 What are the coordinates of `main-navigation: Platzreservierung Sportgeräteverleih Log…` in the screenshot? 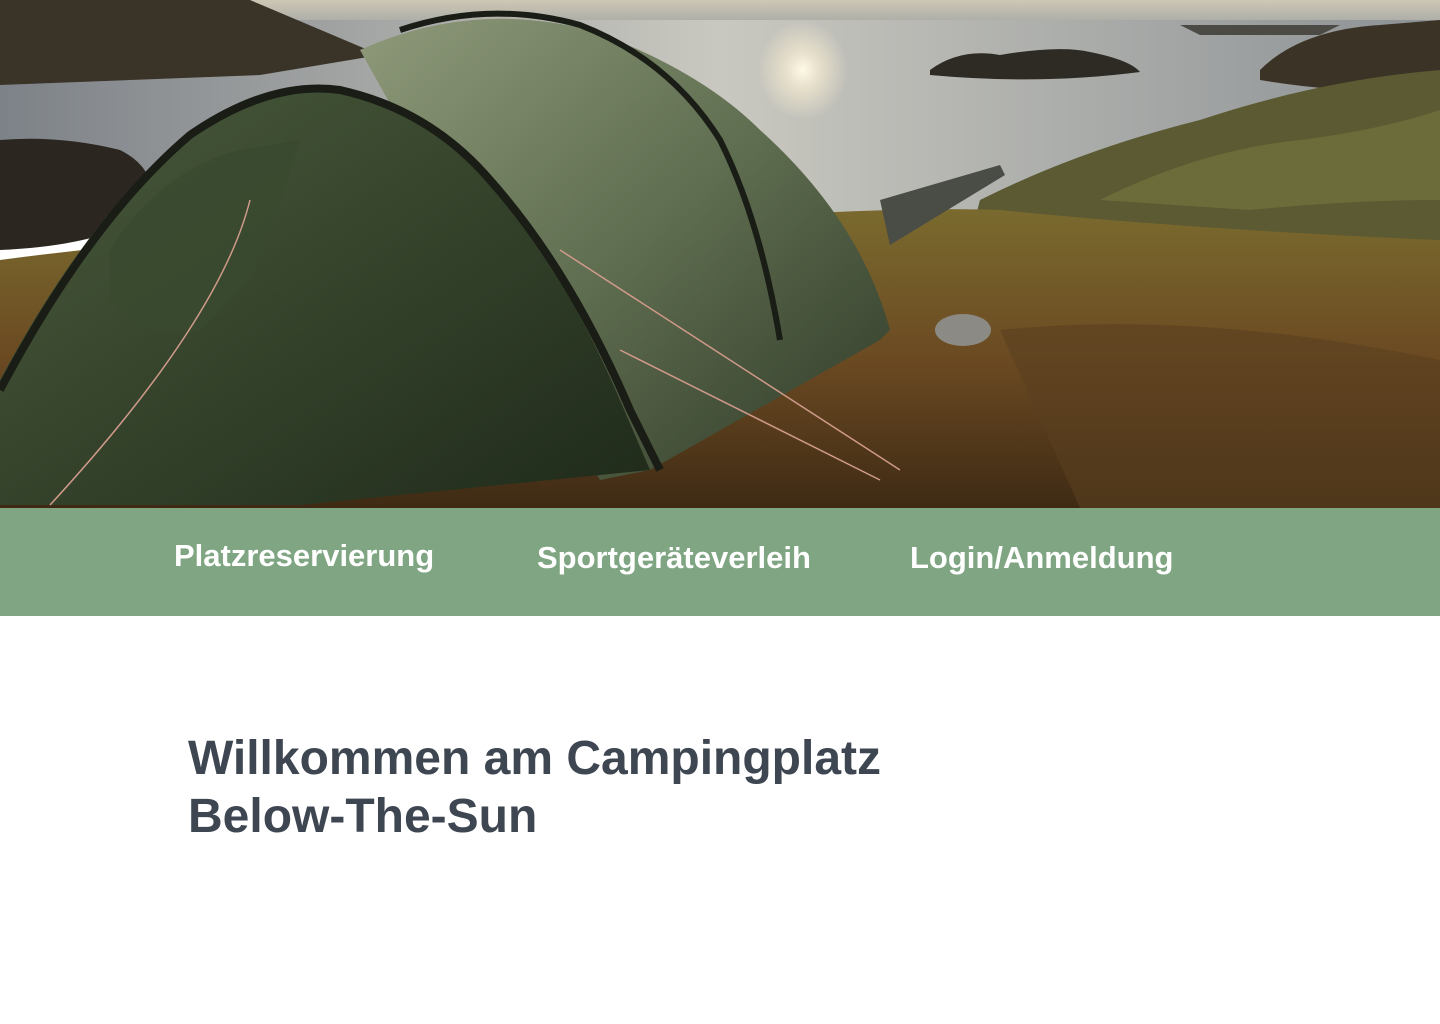 It's located at (720, 562).